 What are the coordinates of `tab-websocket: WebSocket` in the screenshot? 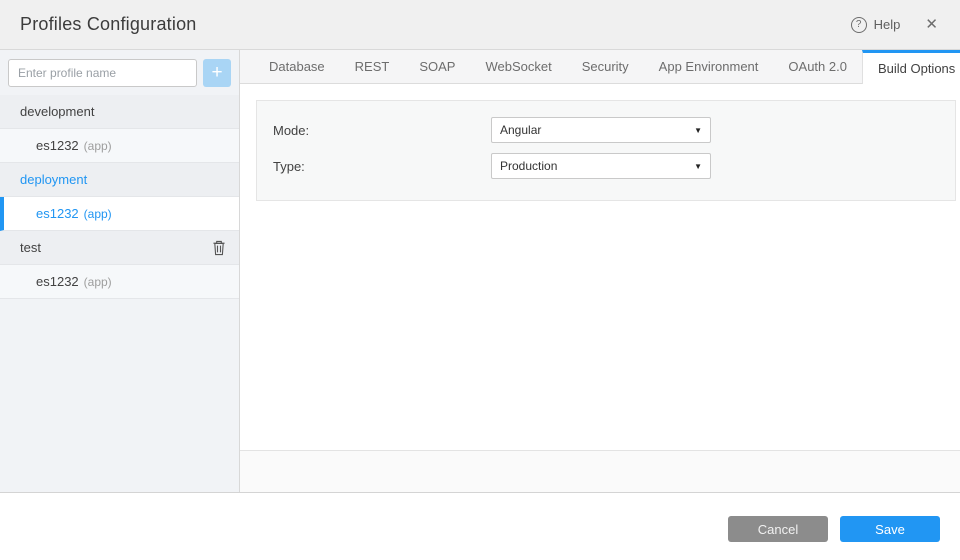 It's located at (518, 66).